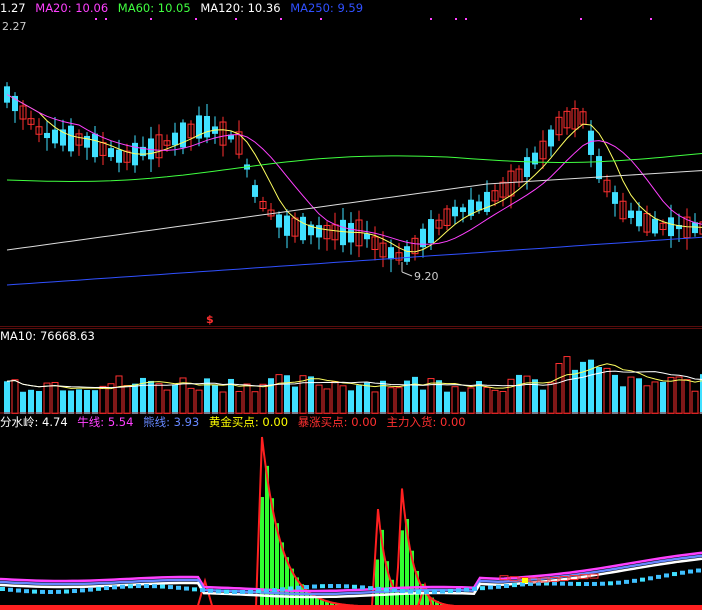 This screenshot has height=610, width=702. What do you see at coordinates (525, 580) in the screenshot?
I see `gold-signal` at bounding box center [525, 580].